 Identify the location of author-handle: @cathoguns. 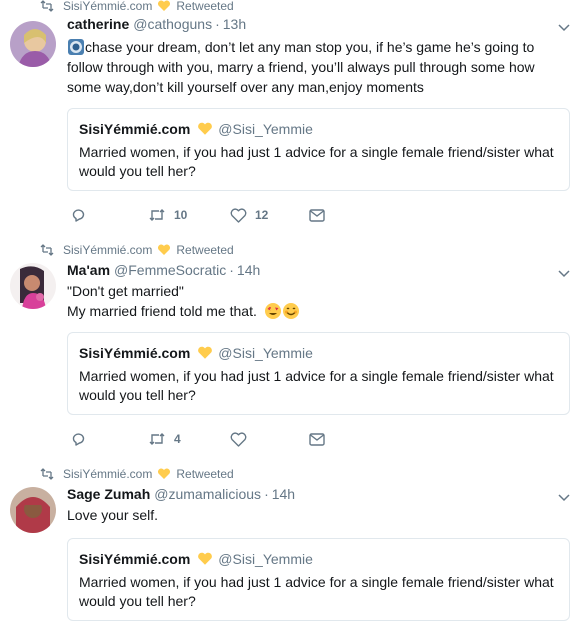
(172, 24).